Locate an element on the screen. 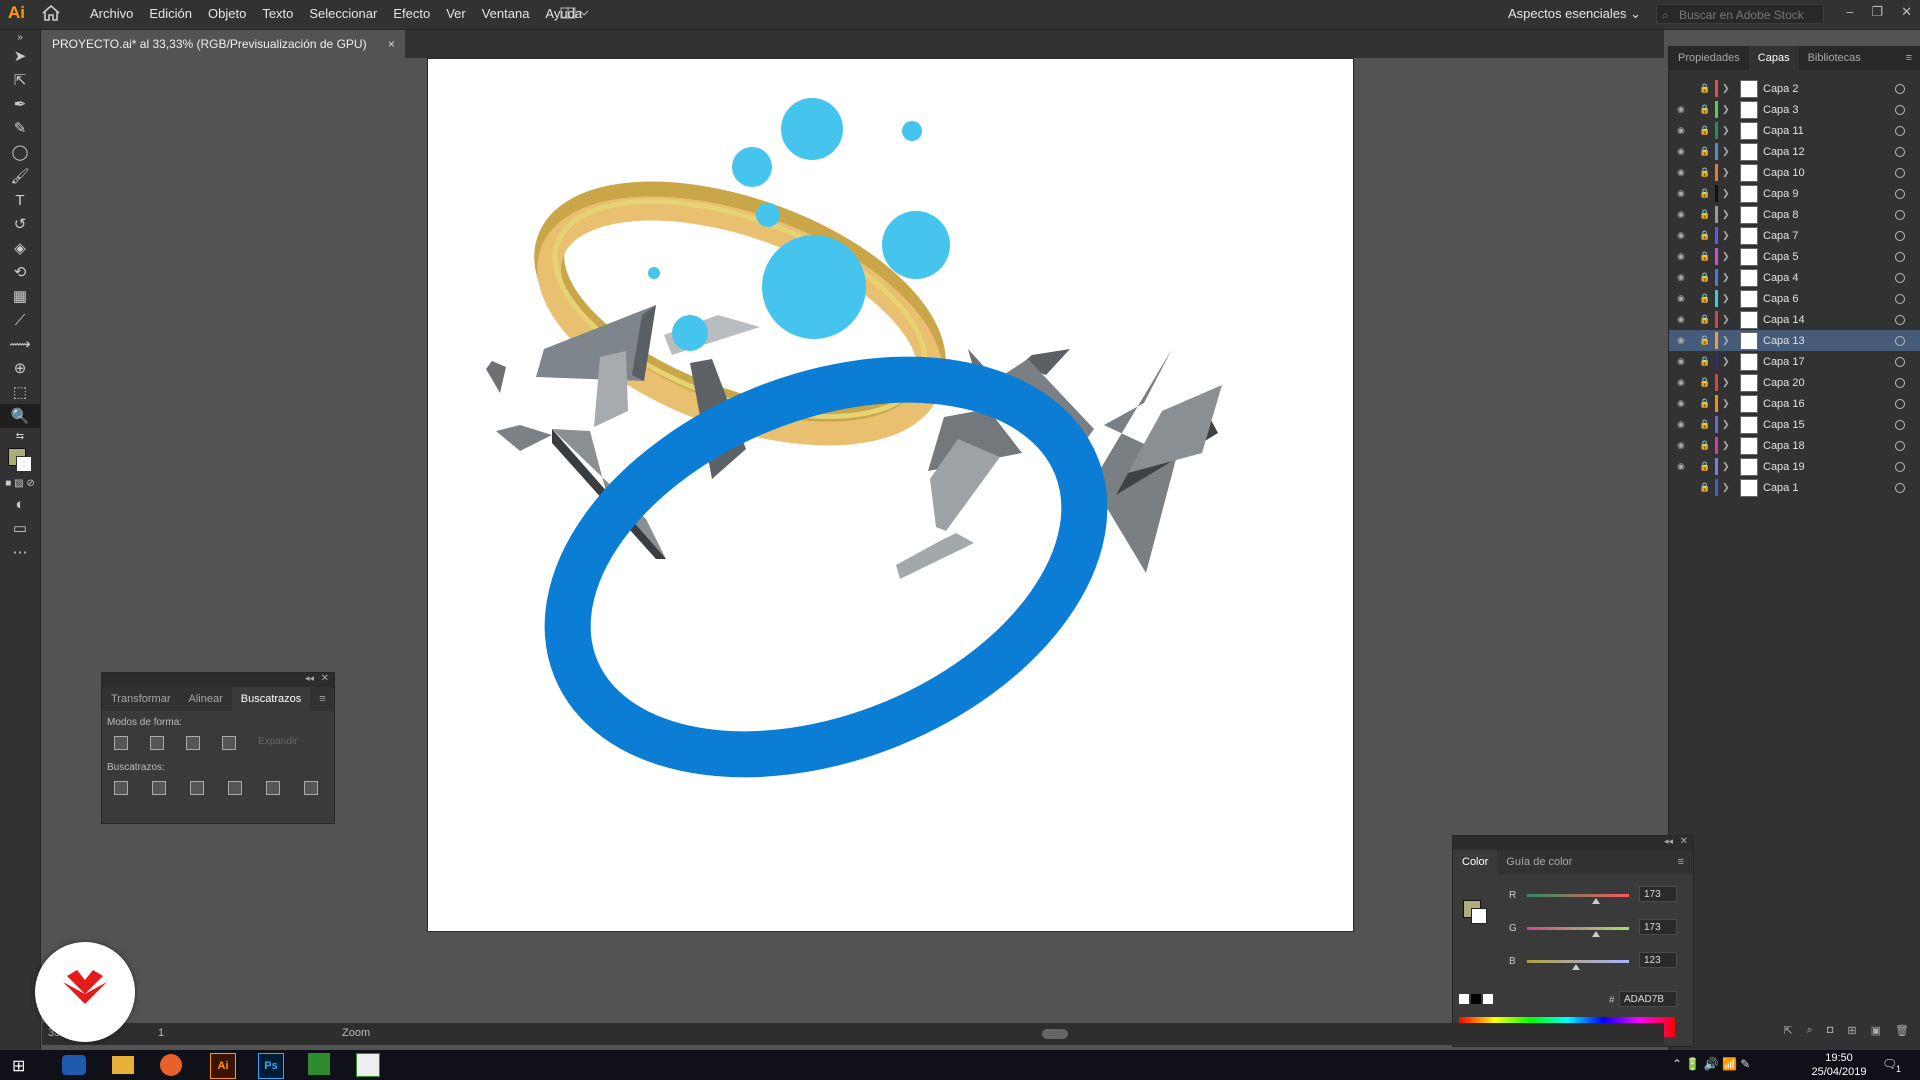 The width and height of the screenshot is (1920, 1080). layer-row: ◉ 🔒 ❯ Capa 11 is located at coordinates (1794, 130).